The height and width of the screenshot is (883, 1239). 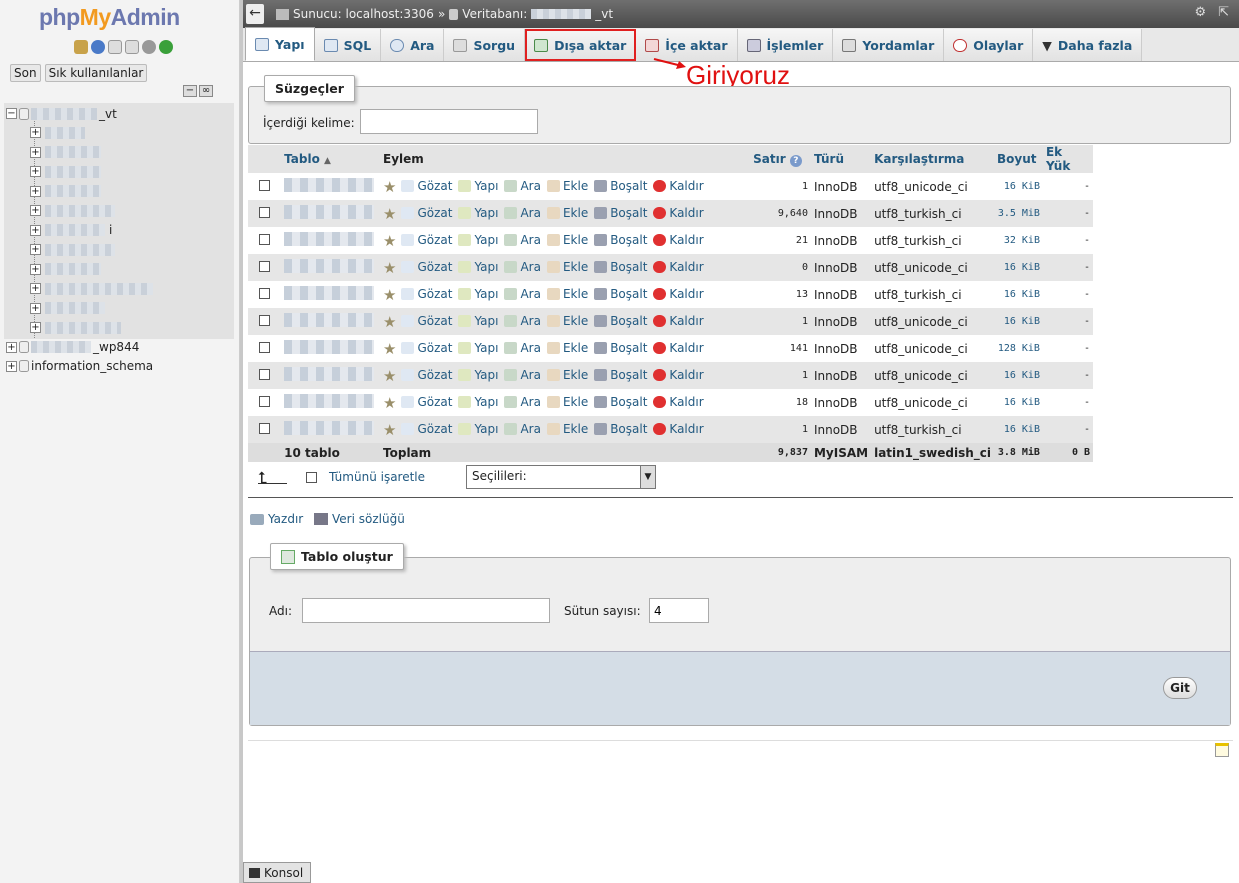 What do you see at coordinates (1088, 45) in the screenshot?
I see `tab-more: ▼ Daha fazla` at bounding box center [1088, 45].